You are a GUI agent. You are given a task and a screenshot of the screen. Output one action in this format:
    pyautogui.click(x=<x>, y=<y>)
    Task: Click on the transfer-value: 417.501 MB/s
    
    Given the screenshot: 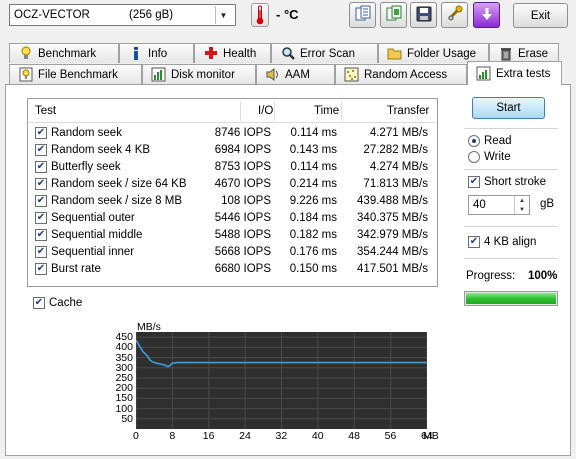 What is the action you would take?
    pyautogui.click(x=392, y=269)
    